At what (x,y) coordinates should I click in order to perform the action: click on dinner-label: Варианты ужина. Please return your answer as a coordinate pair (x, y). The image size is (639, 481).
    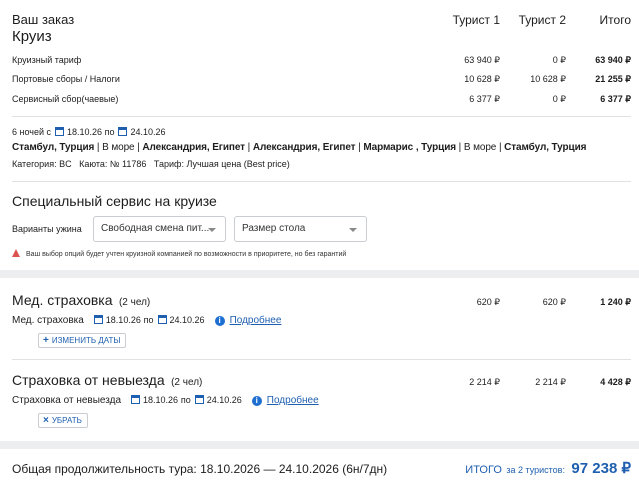
    Looking at the image, I should click on (47, 229).